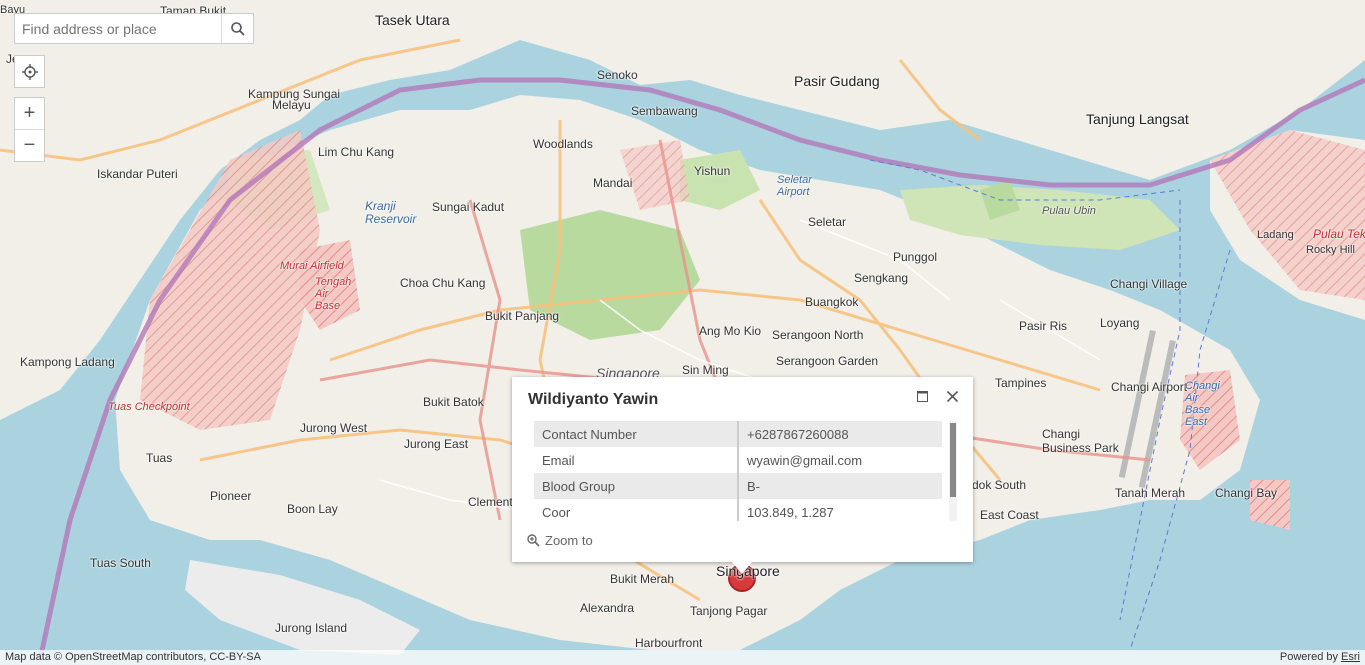 The width and height of the screenshot is (1365, 665). Describe the element at coordinates (356, 152) in the screenshot. I see `map-label: Lim Chu Kang` at that location.